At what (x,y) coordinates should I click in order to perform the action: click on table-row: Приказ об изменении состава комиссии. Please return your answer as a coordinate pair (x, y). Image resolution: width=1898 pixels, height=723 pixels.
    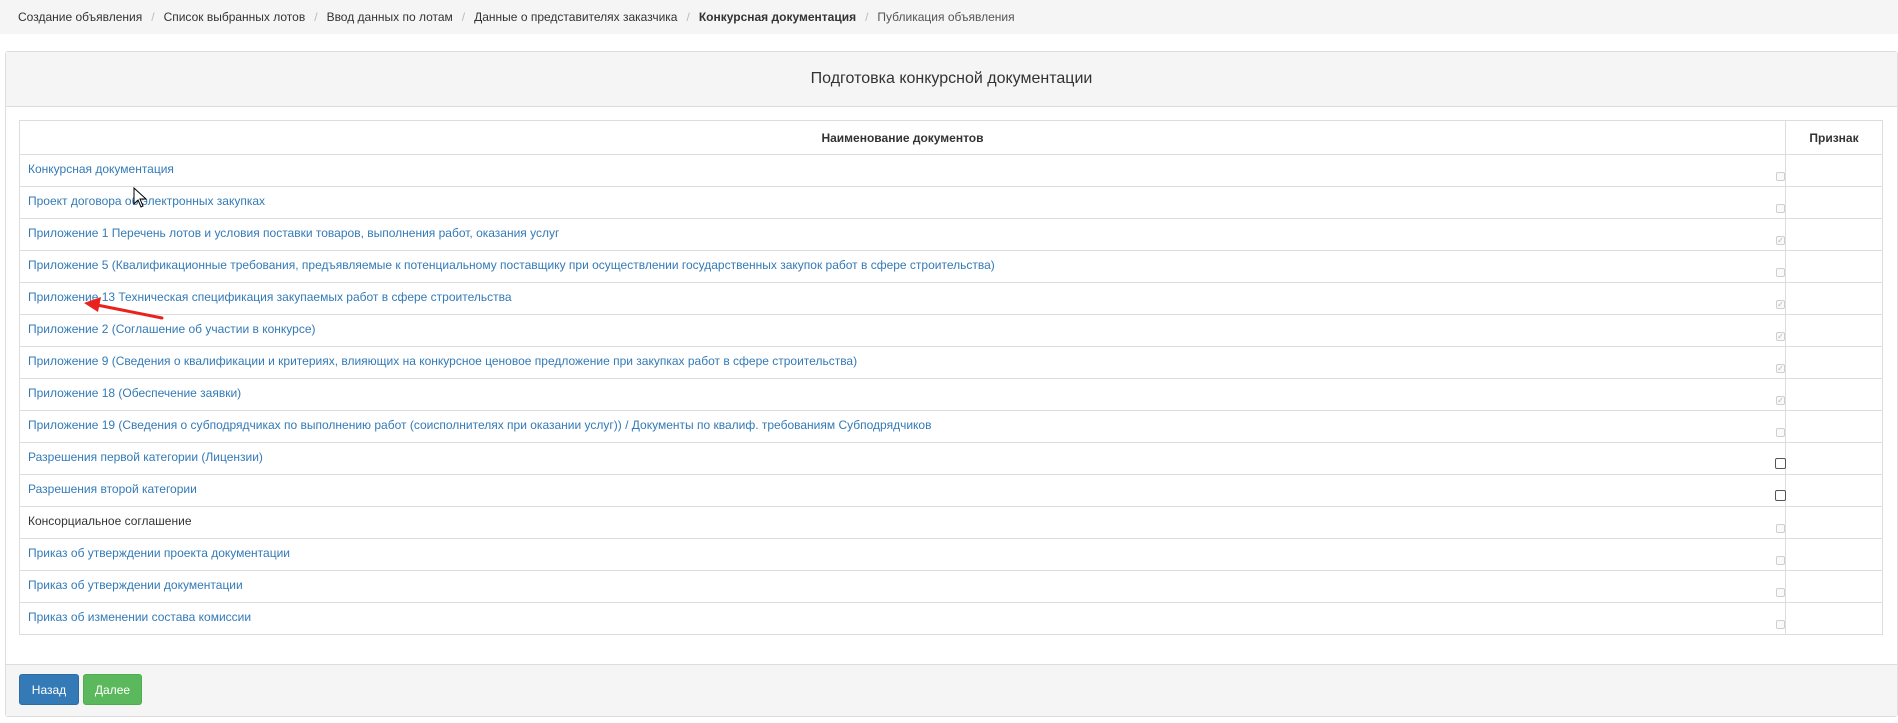
    Looking at the image, I should click on (951, 618).